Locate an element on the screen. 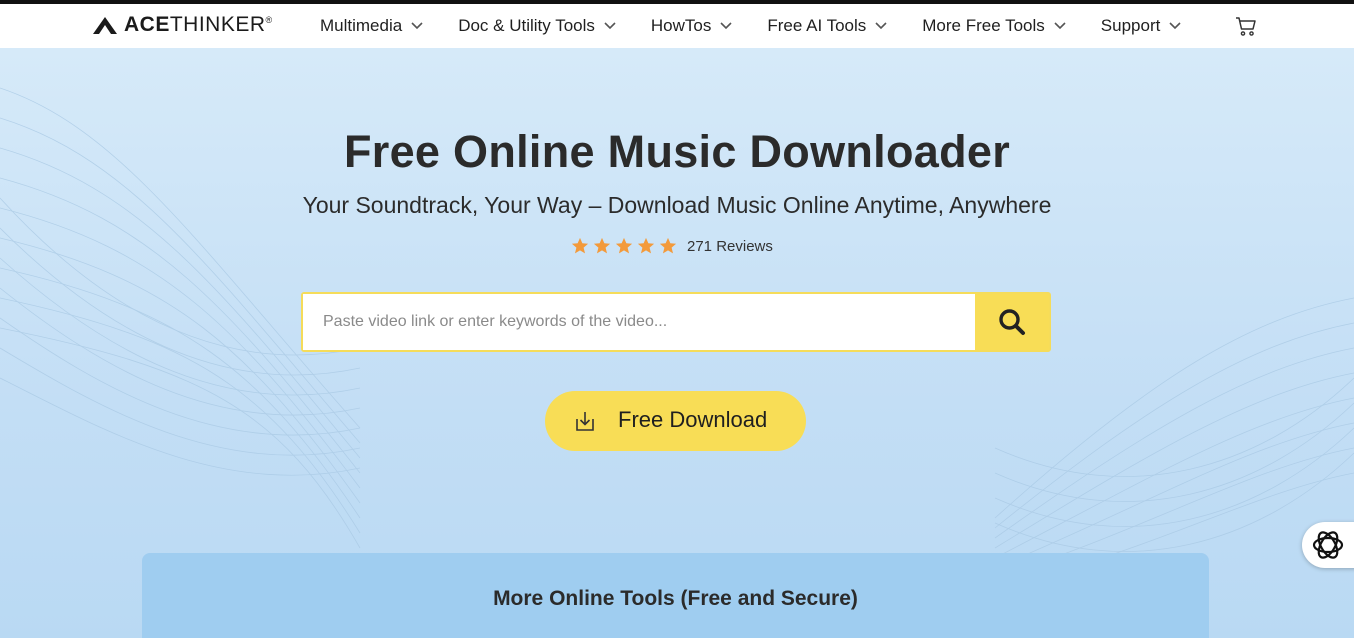 This screenshot has height=638, width=1354. search-input is located at coordinates (639, 322).